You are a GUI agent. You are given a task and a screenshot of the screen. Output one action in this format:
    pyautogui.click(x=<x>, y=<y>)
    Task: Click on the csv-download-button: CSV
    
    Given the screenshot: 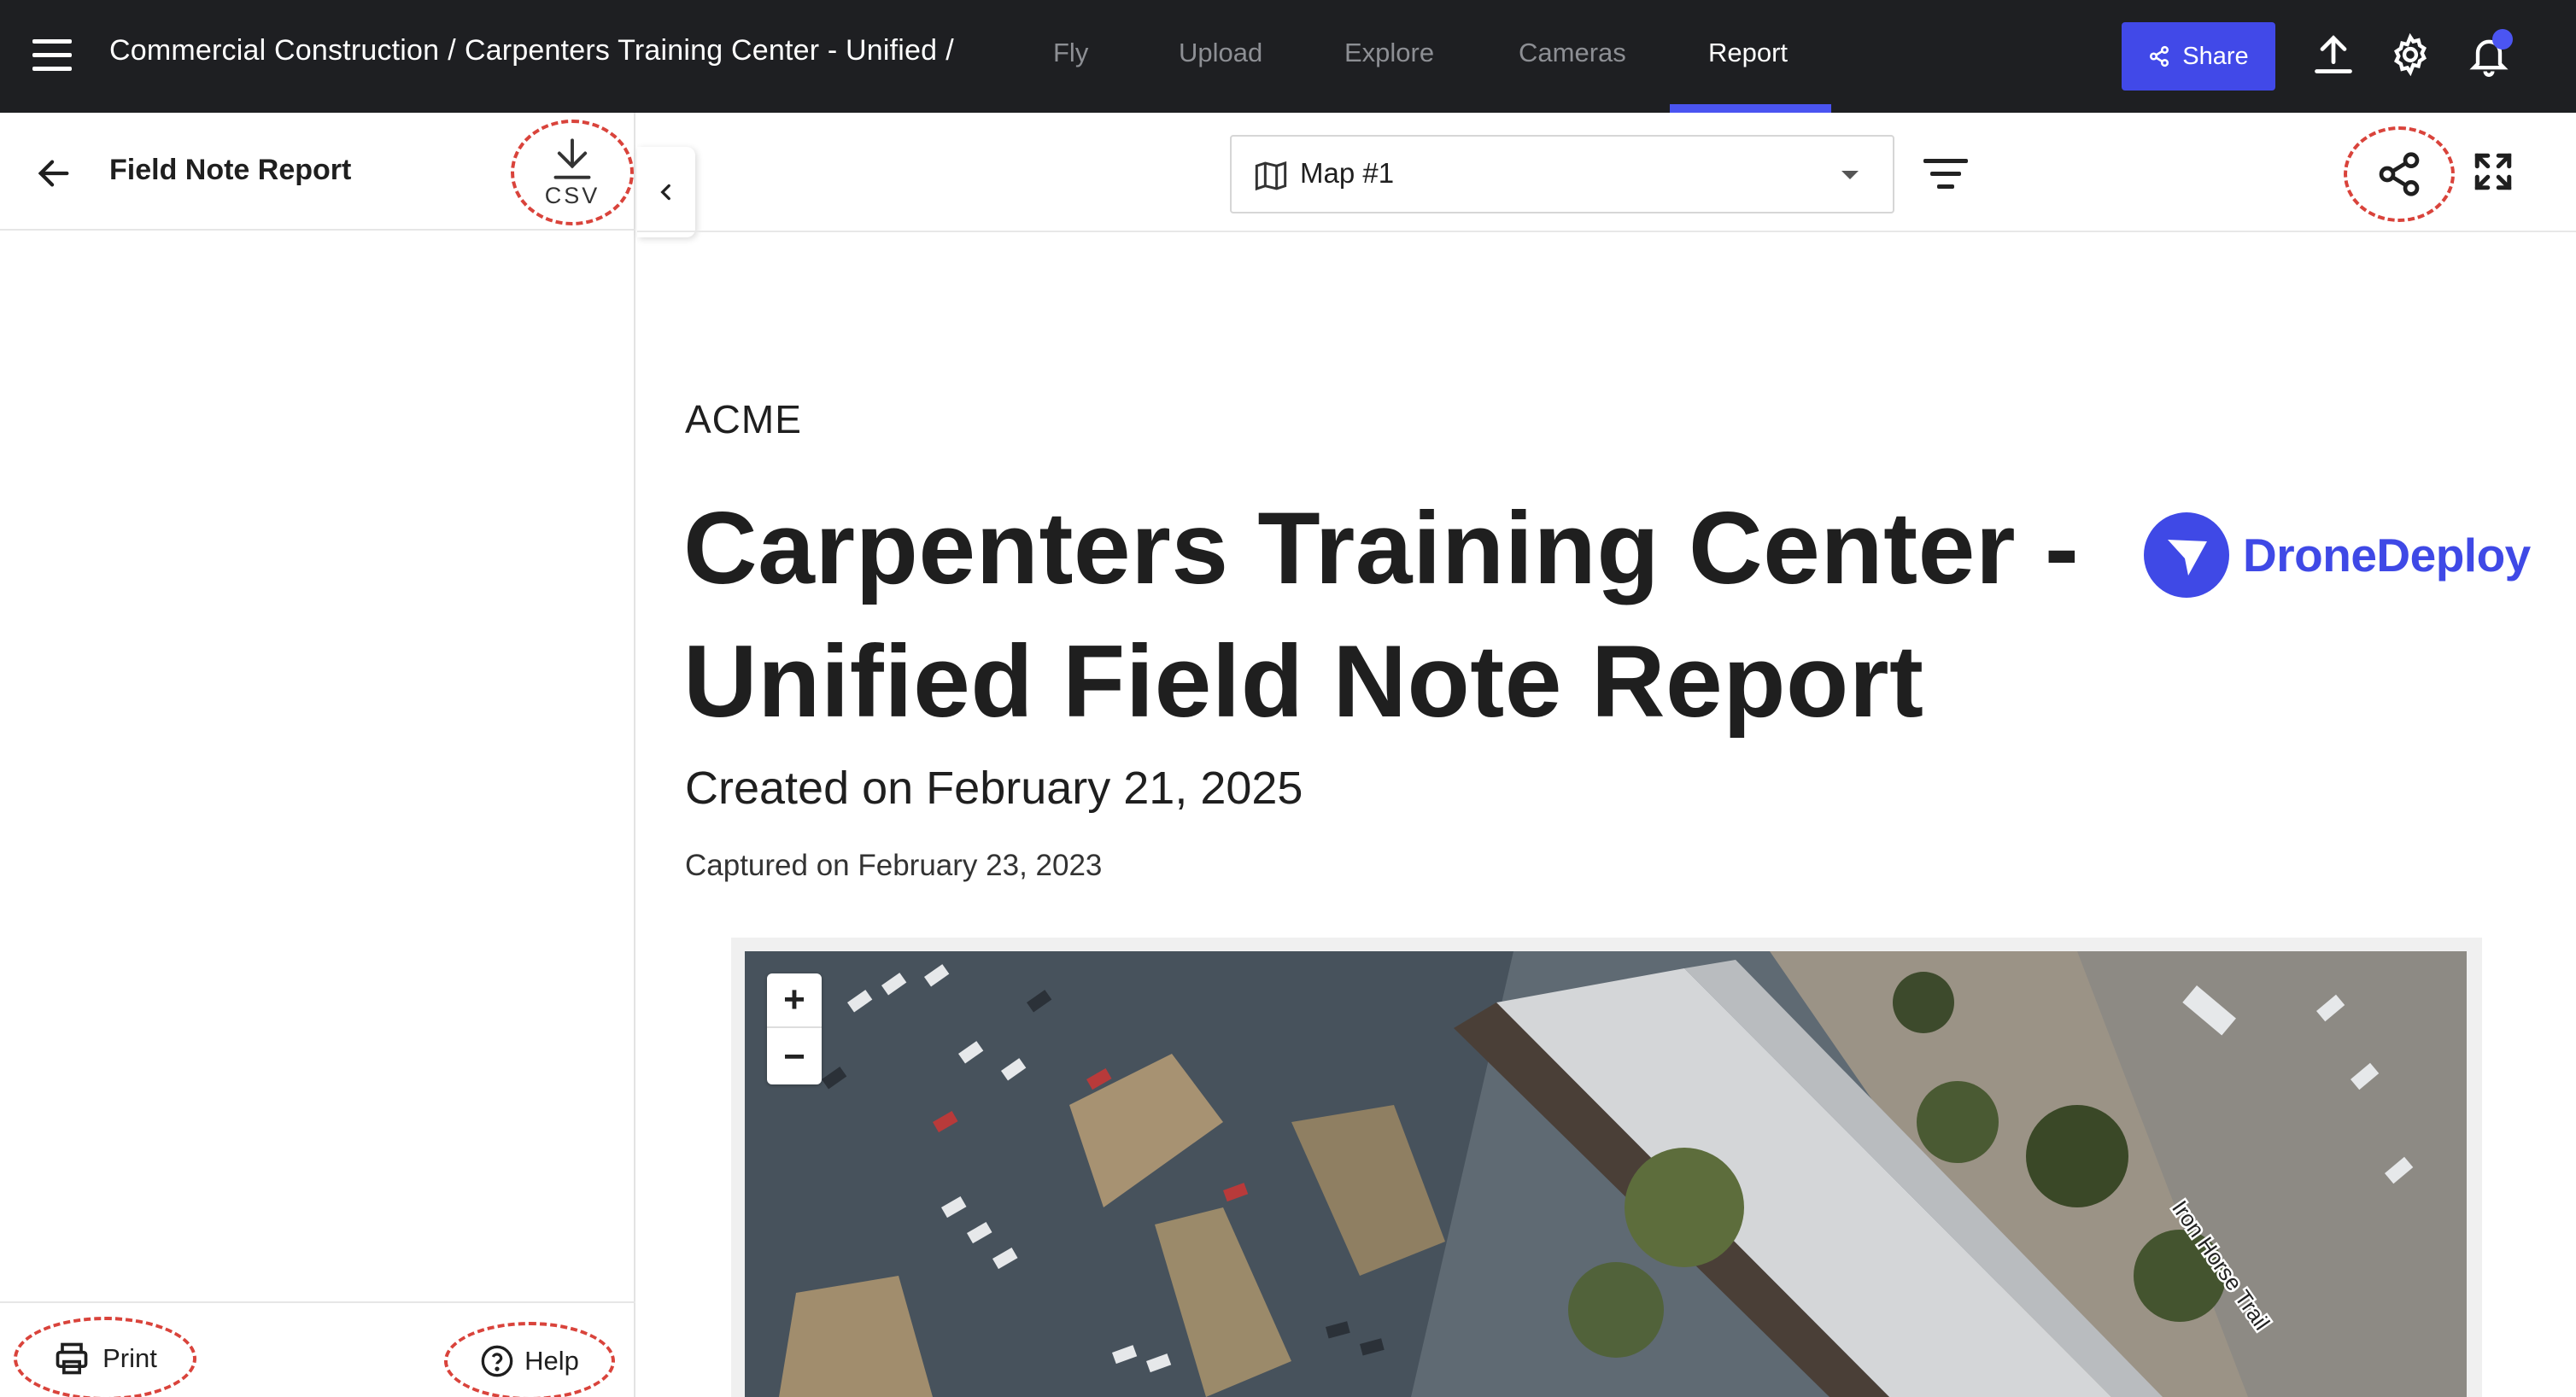 What is the action you would take?
    pyautogui.click(x=572, y=173)
    